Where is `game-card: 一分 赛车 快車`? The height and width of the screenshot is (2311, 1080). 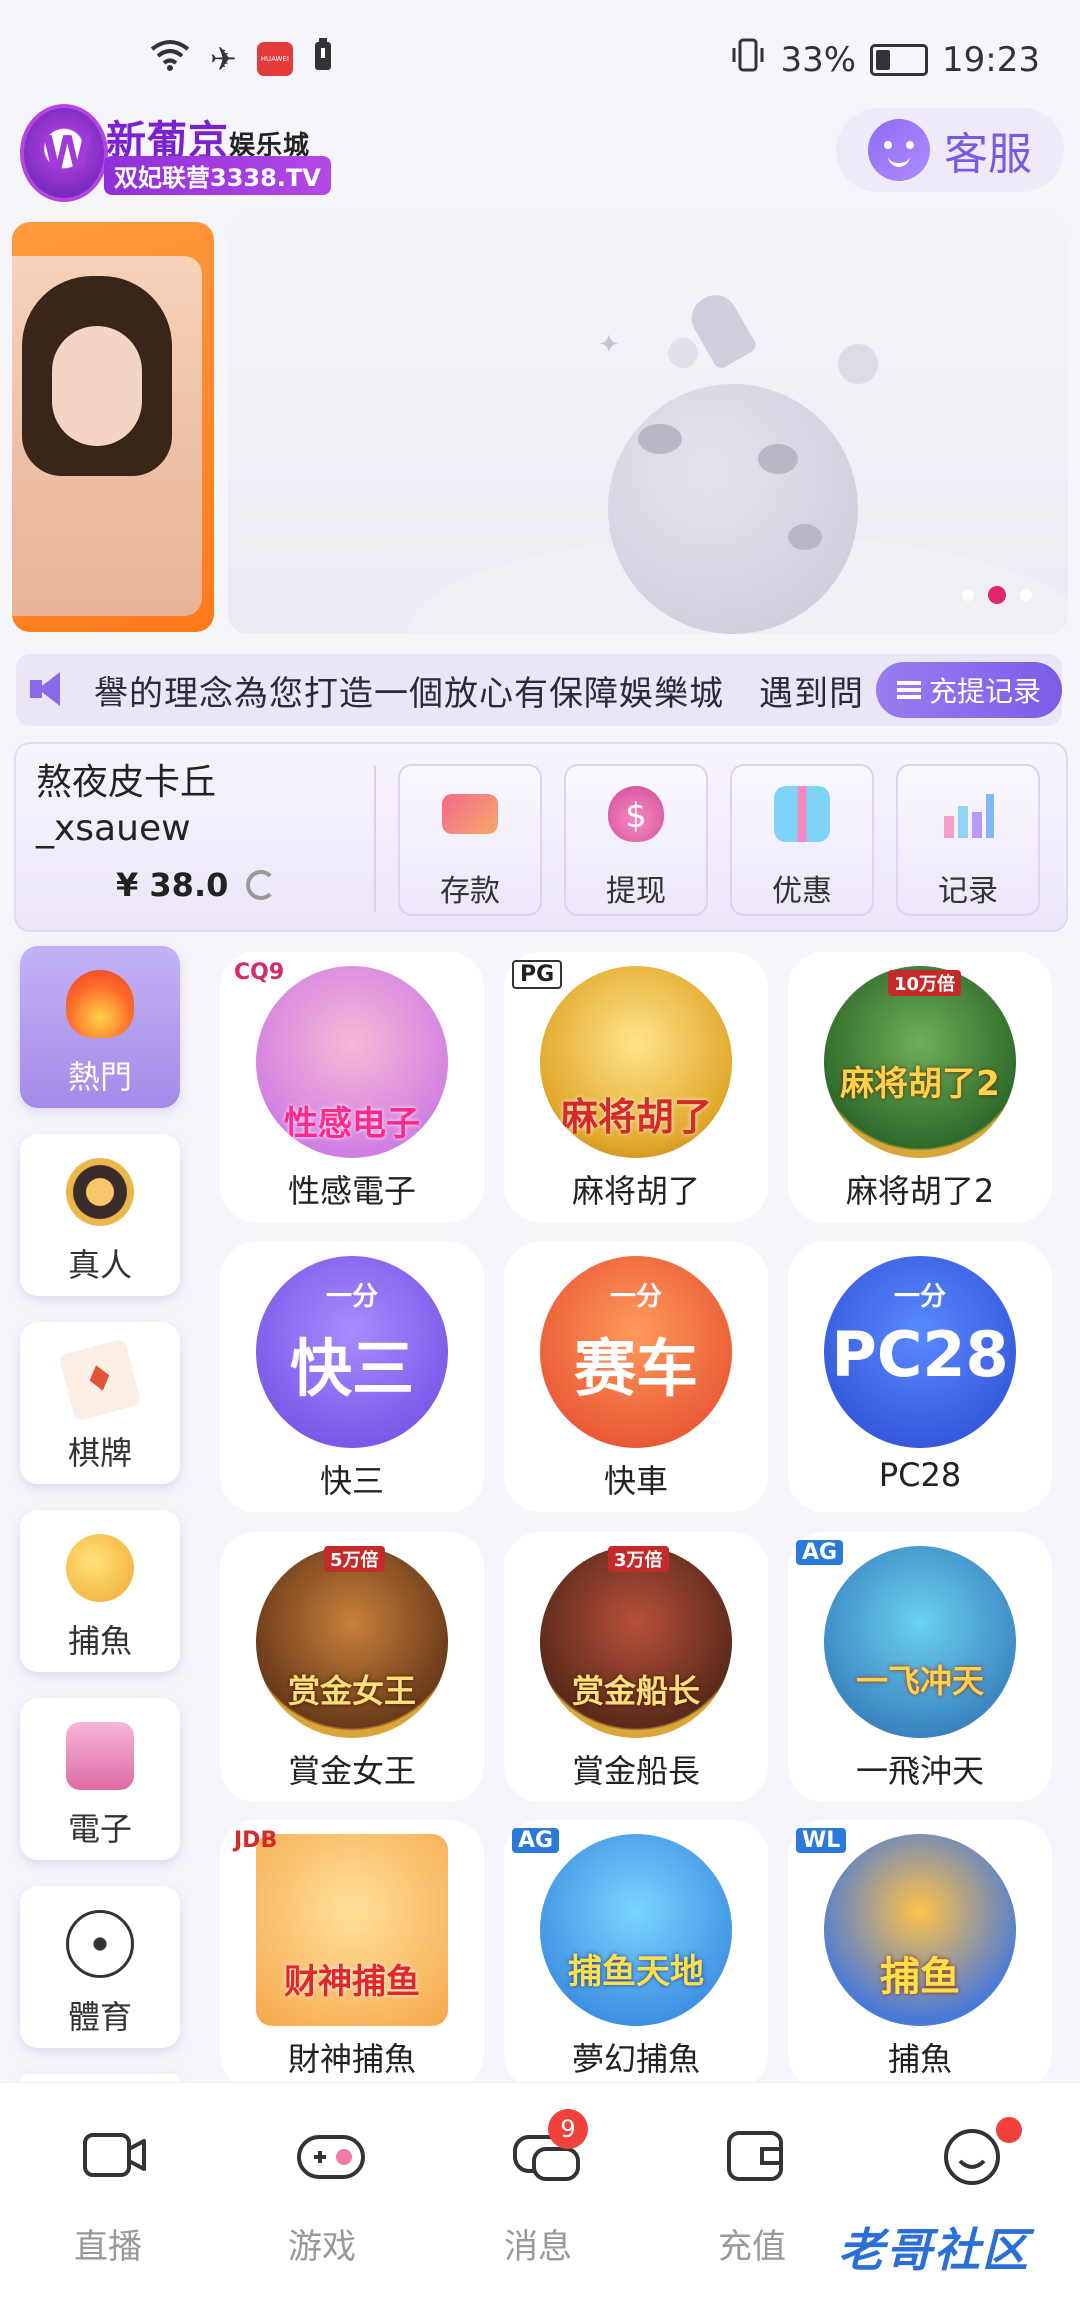 game-card: 一分 赛车 快車 is located at coordinates (636, 1377).